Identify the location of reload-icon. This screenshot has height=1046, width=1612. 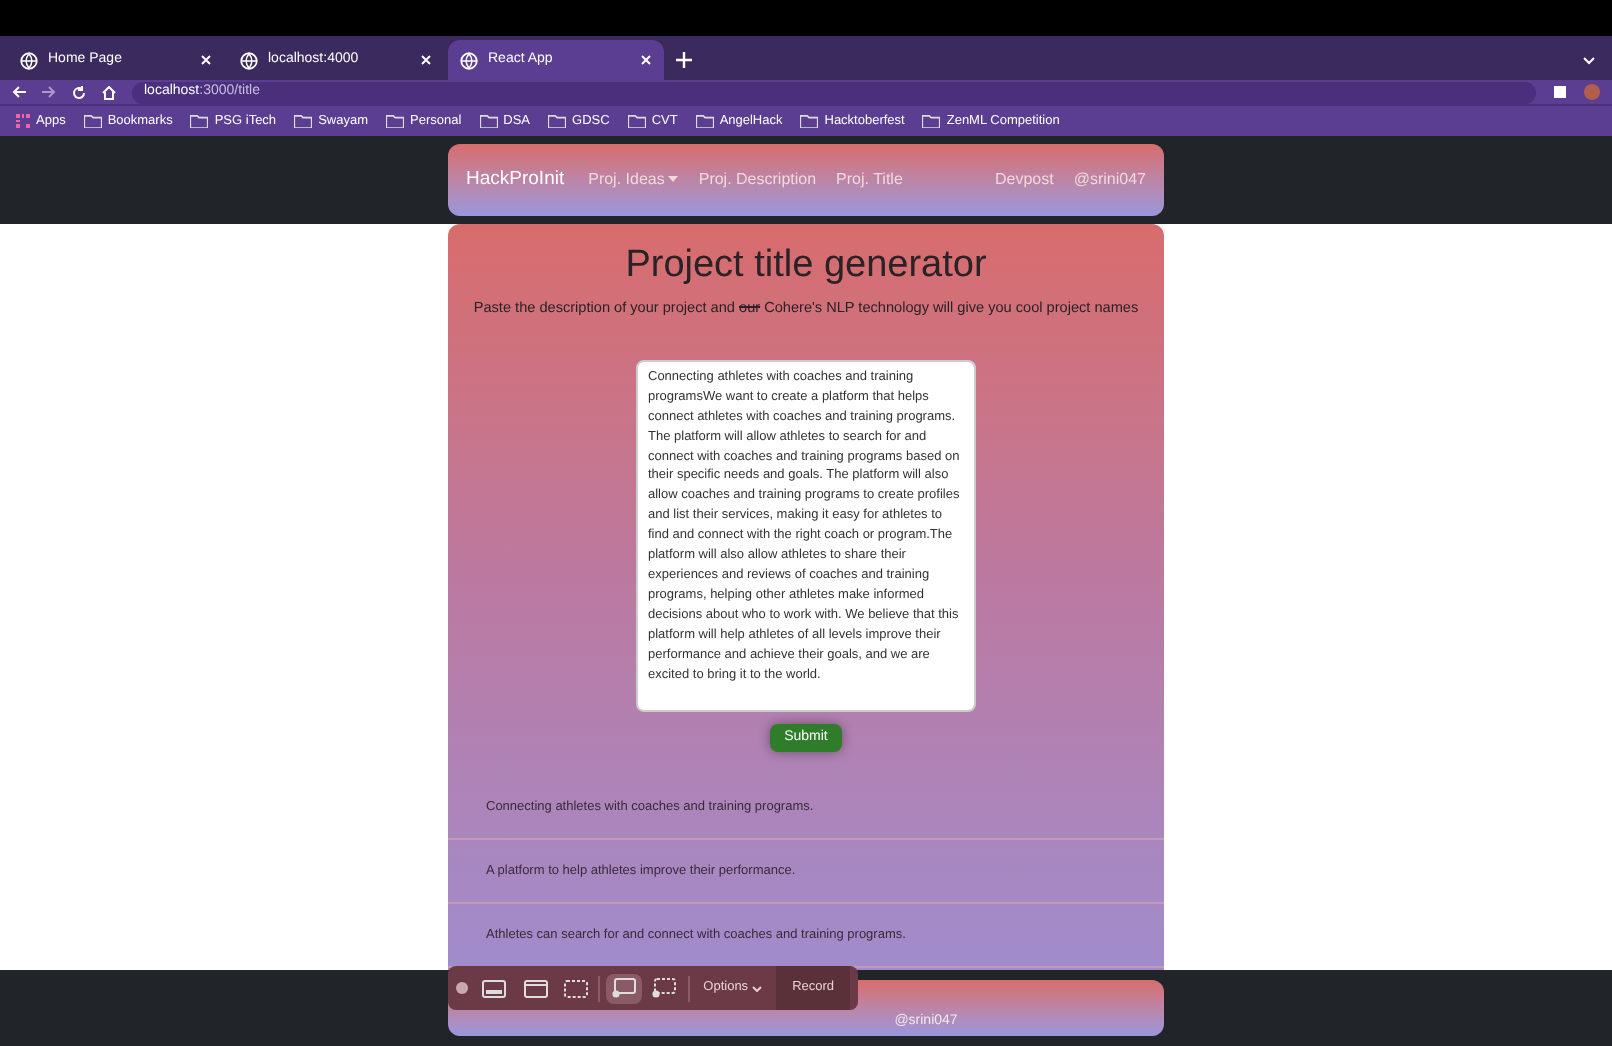
(79, 92).